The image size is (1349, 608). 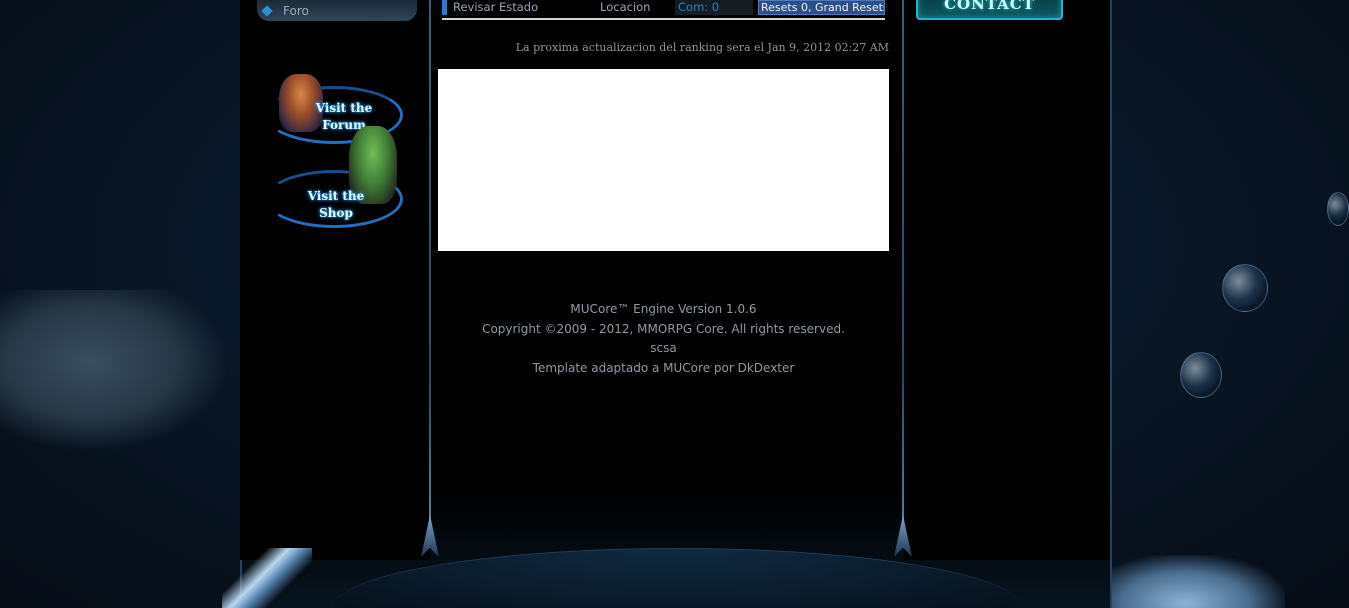 What do you see at coordinates (714, 7) in the screenshot?
I see `com-value: Com: 0` at bounding box center [714, 7].